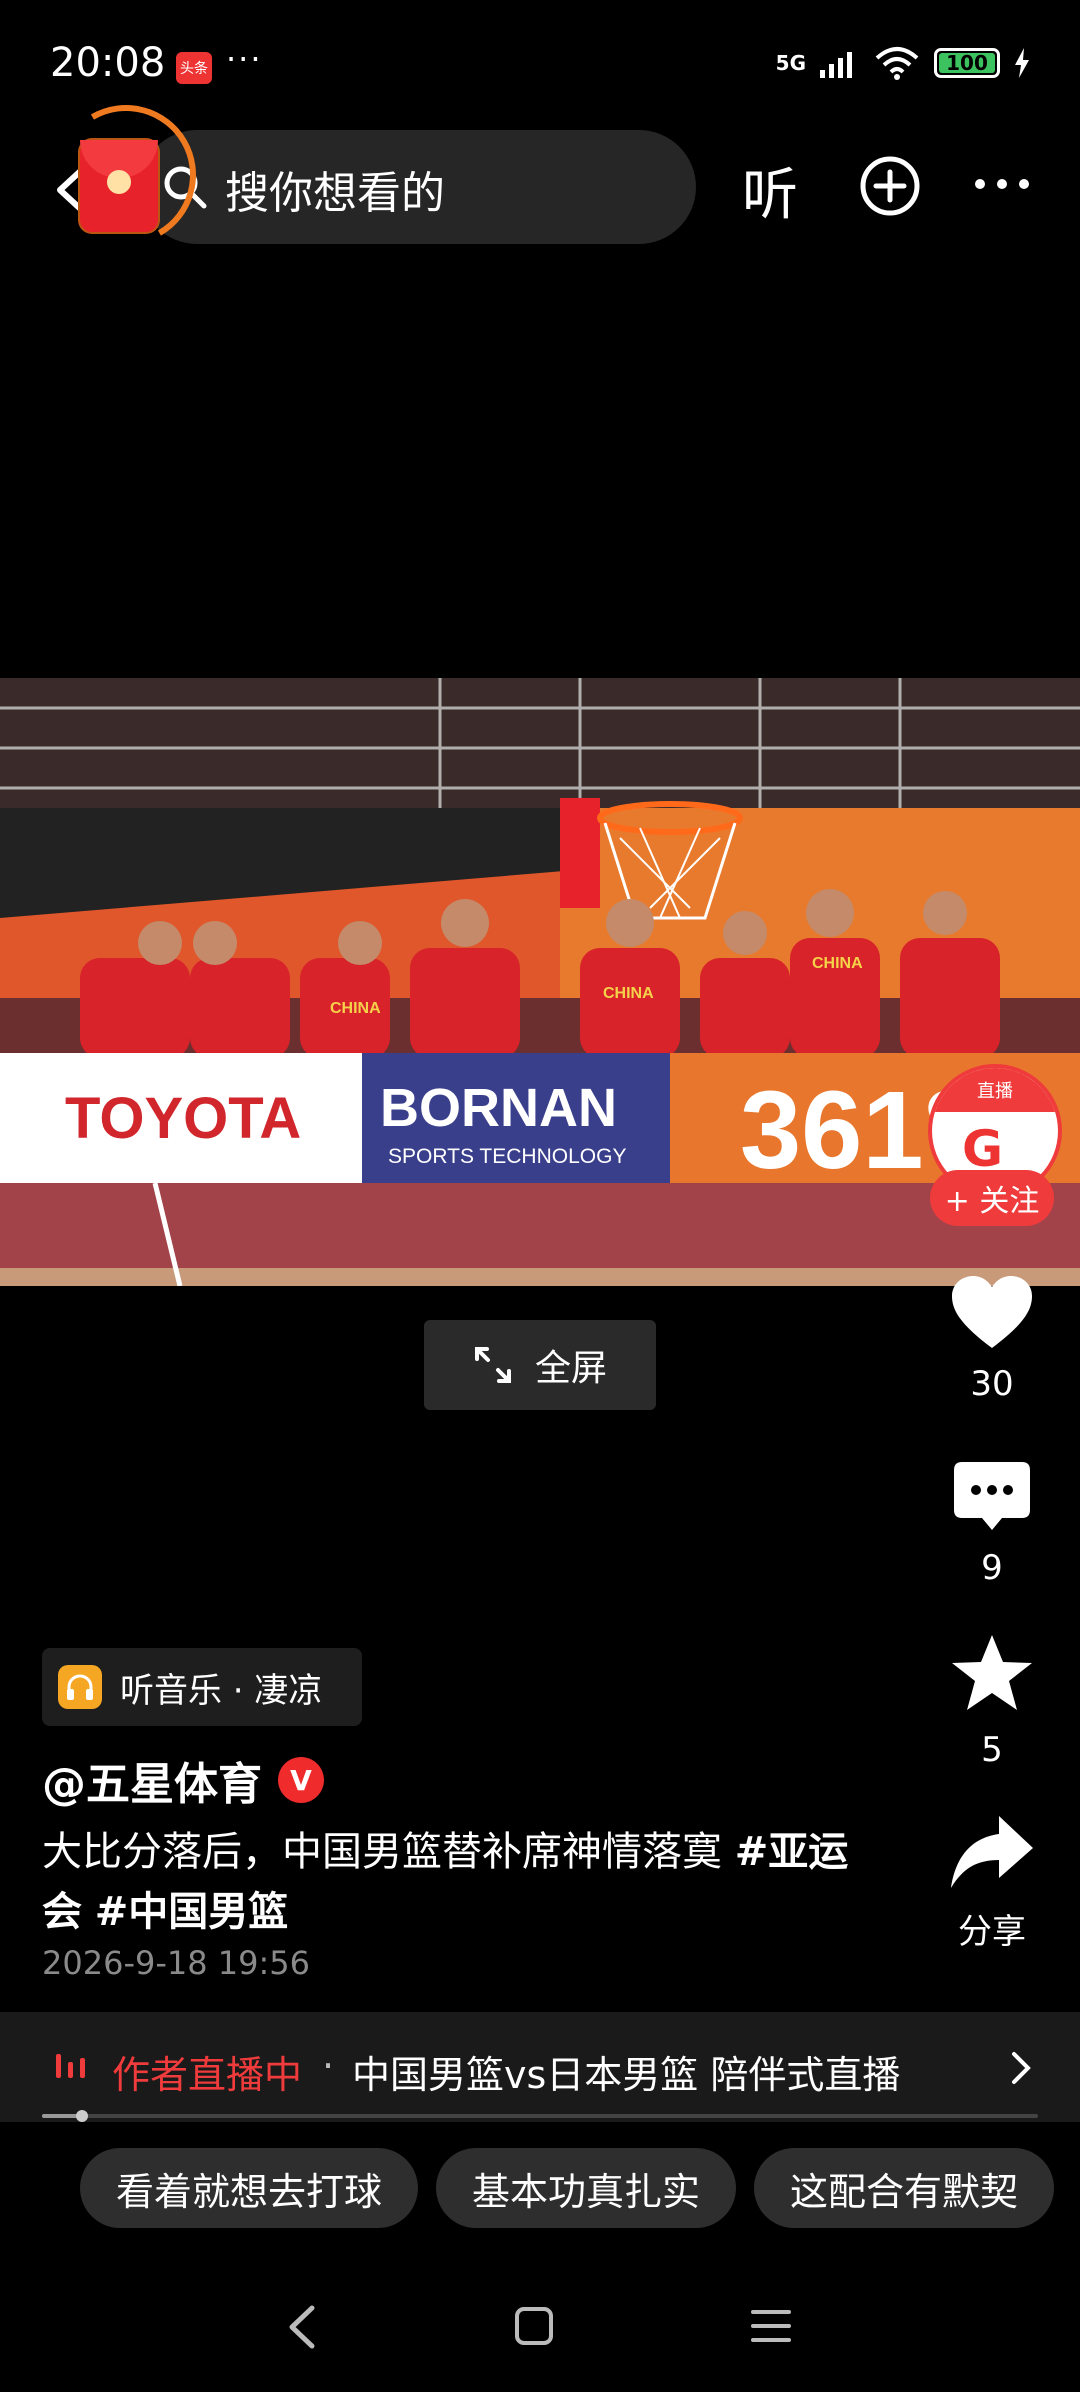  I want to click on live-status: 作者直播中, so click(207, 2075).